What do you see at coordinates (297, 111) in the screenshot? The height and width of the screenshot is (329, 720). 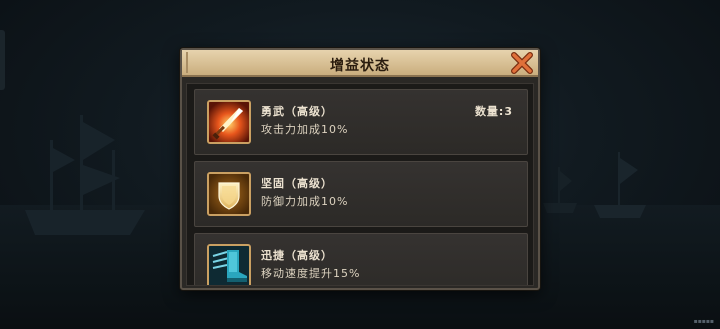 I see `buff-name: 勇武（高级）` at bounding box center [297, 111].